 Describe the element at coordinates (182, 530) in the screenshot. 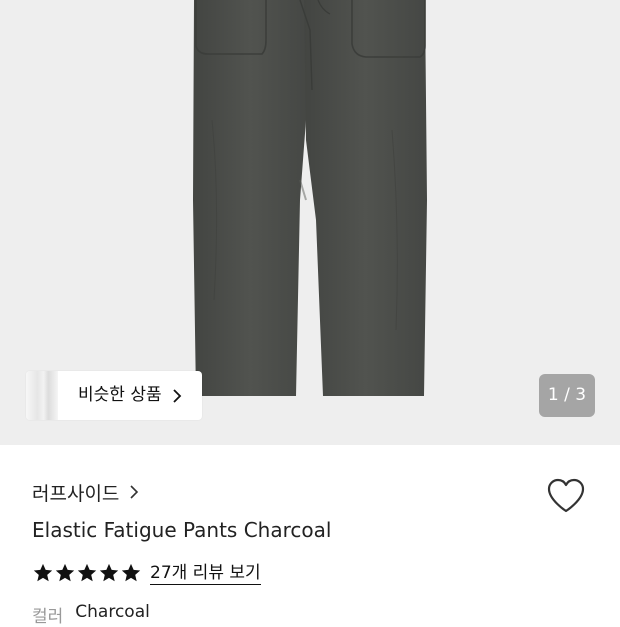

I see `product-title: Elastic Fatigue Pants Charcoal` at that location.